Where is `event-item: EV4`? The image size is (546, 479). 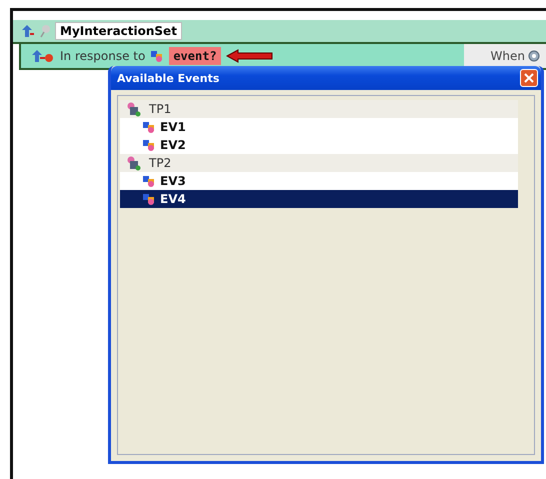
event-item: EV4 is located at coordinates (319, 199).